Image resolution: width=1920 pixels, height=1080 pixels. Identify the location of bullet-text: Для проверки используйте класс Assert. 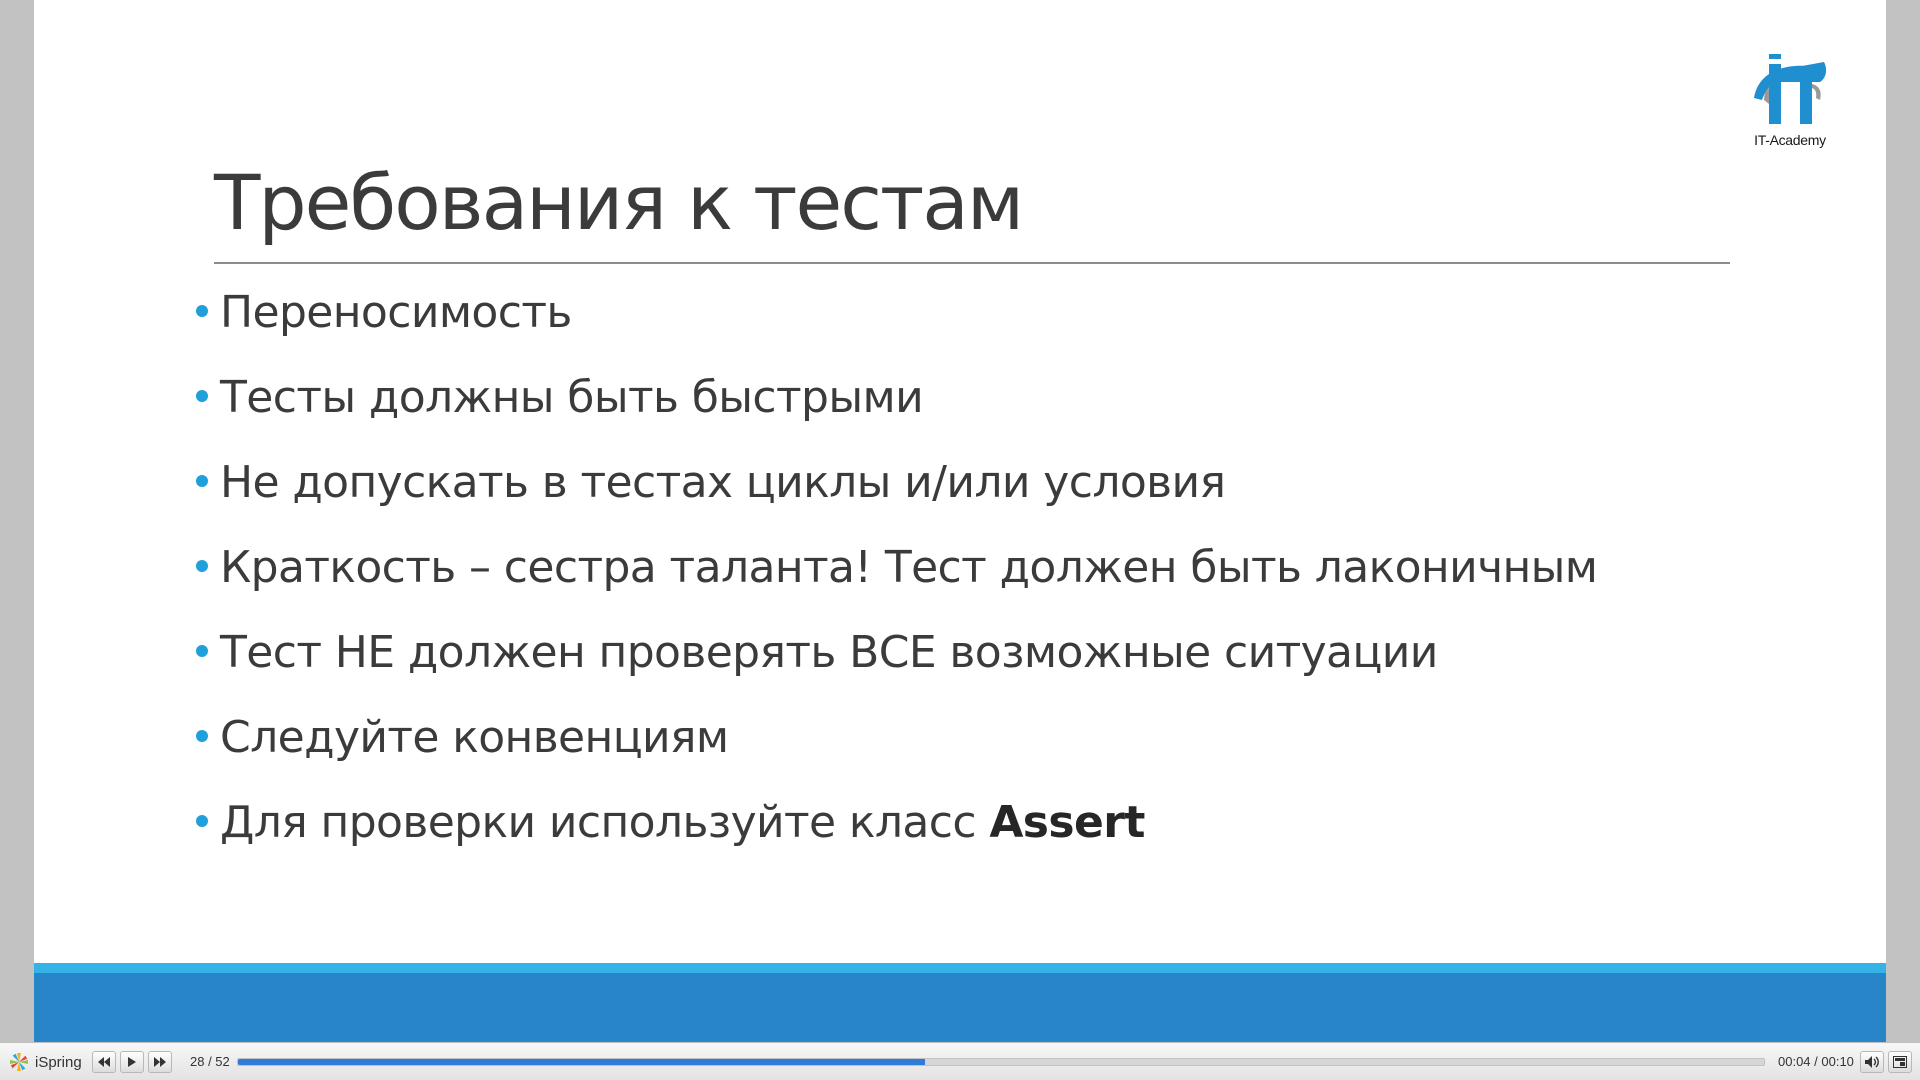
(682, 822).